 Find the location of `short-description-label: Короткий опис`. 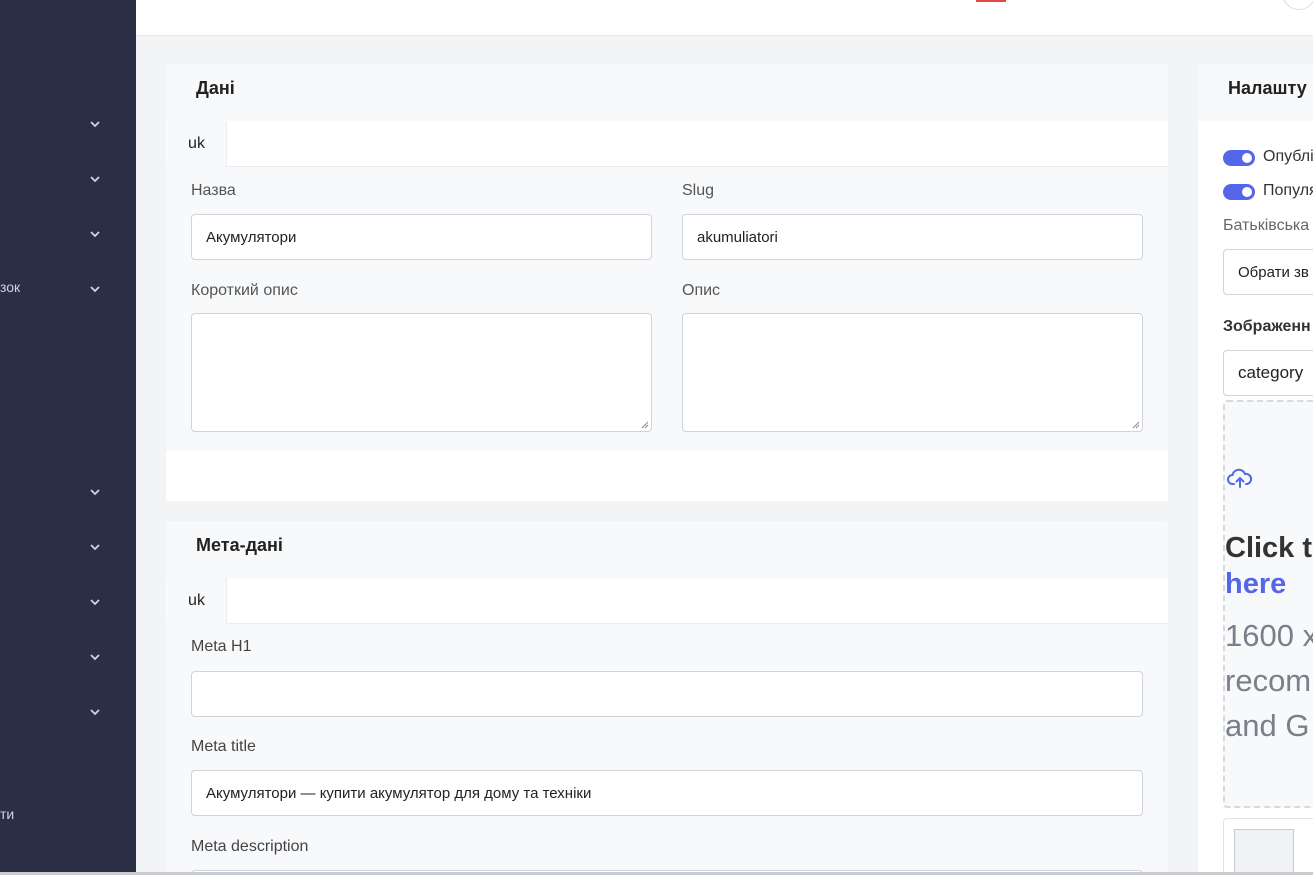

short-description-label: Короткий опис is located at coordinates (244, 290).